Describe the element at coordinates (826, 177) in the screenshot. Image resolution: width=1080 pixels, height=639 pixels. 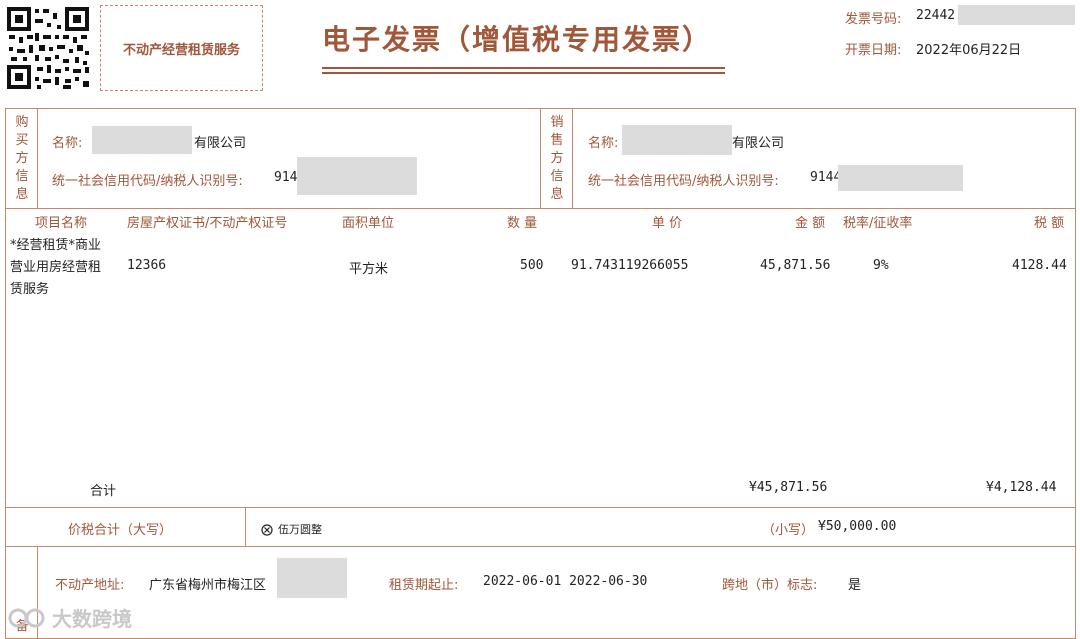
I see `seller-tax-prefix: 9144` at that location.